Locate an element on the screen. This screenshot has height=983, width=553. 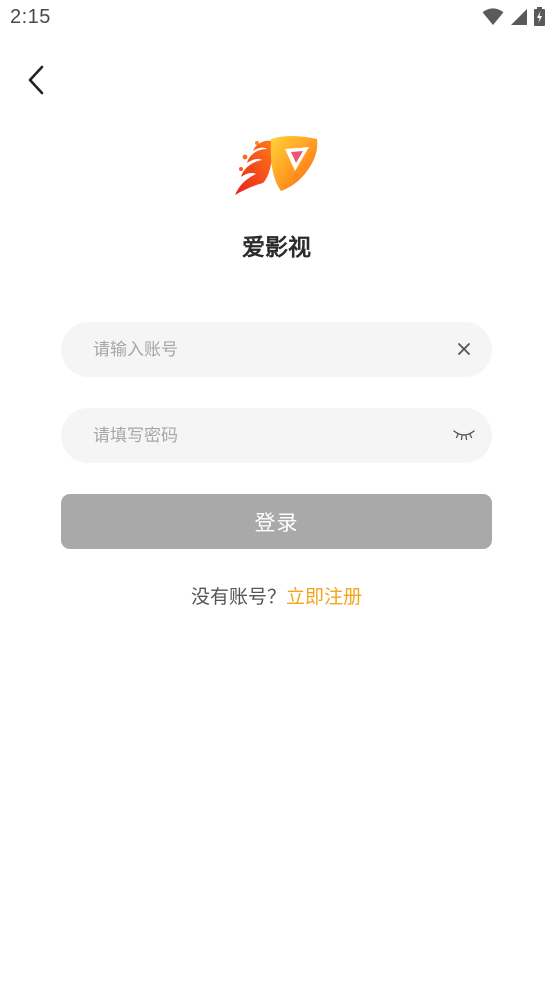
status-time: 2:15 is located at coordinates (30, 17).